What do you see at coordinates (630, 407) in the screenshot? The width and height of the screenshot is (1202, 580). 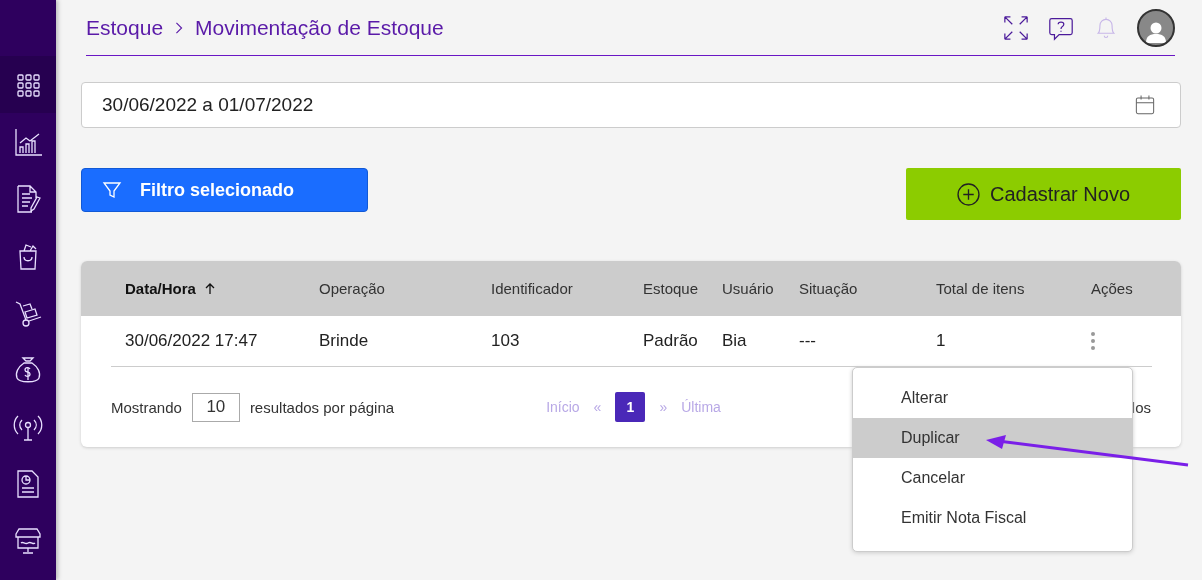 I see `page-button: 1` at bounding box center [630, 407].